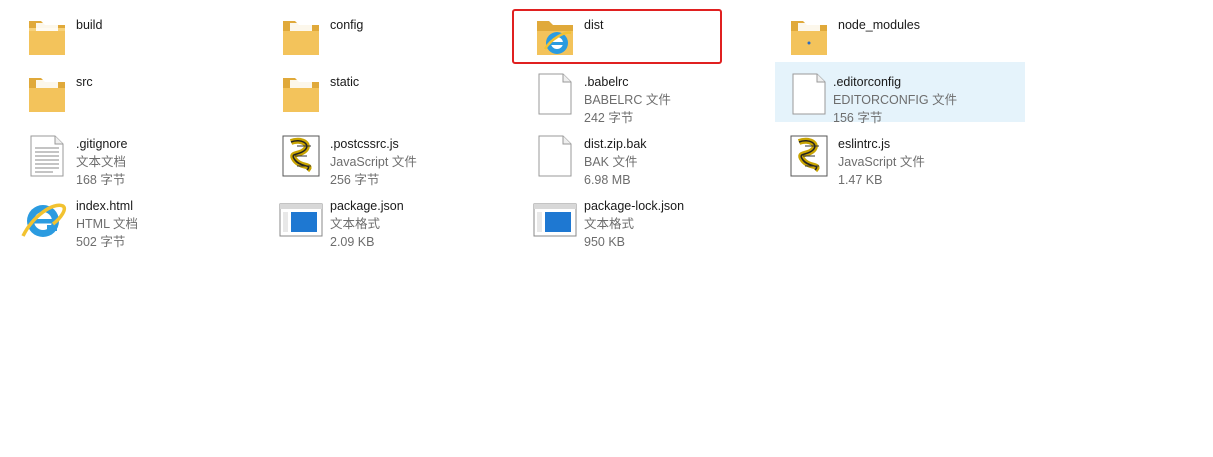  I want to click on file-name: package-lock.json, so click(634, 206).